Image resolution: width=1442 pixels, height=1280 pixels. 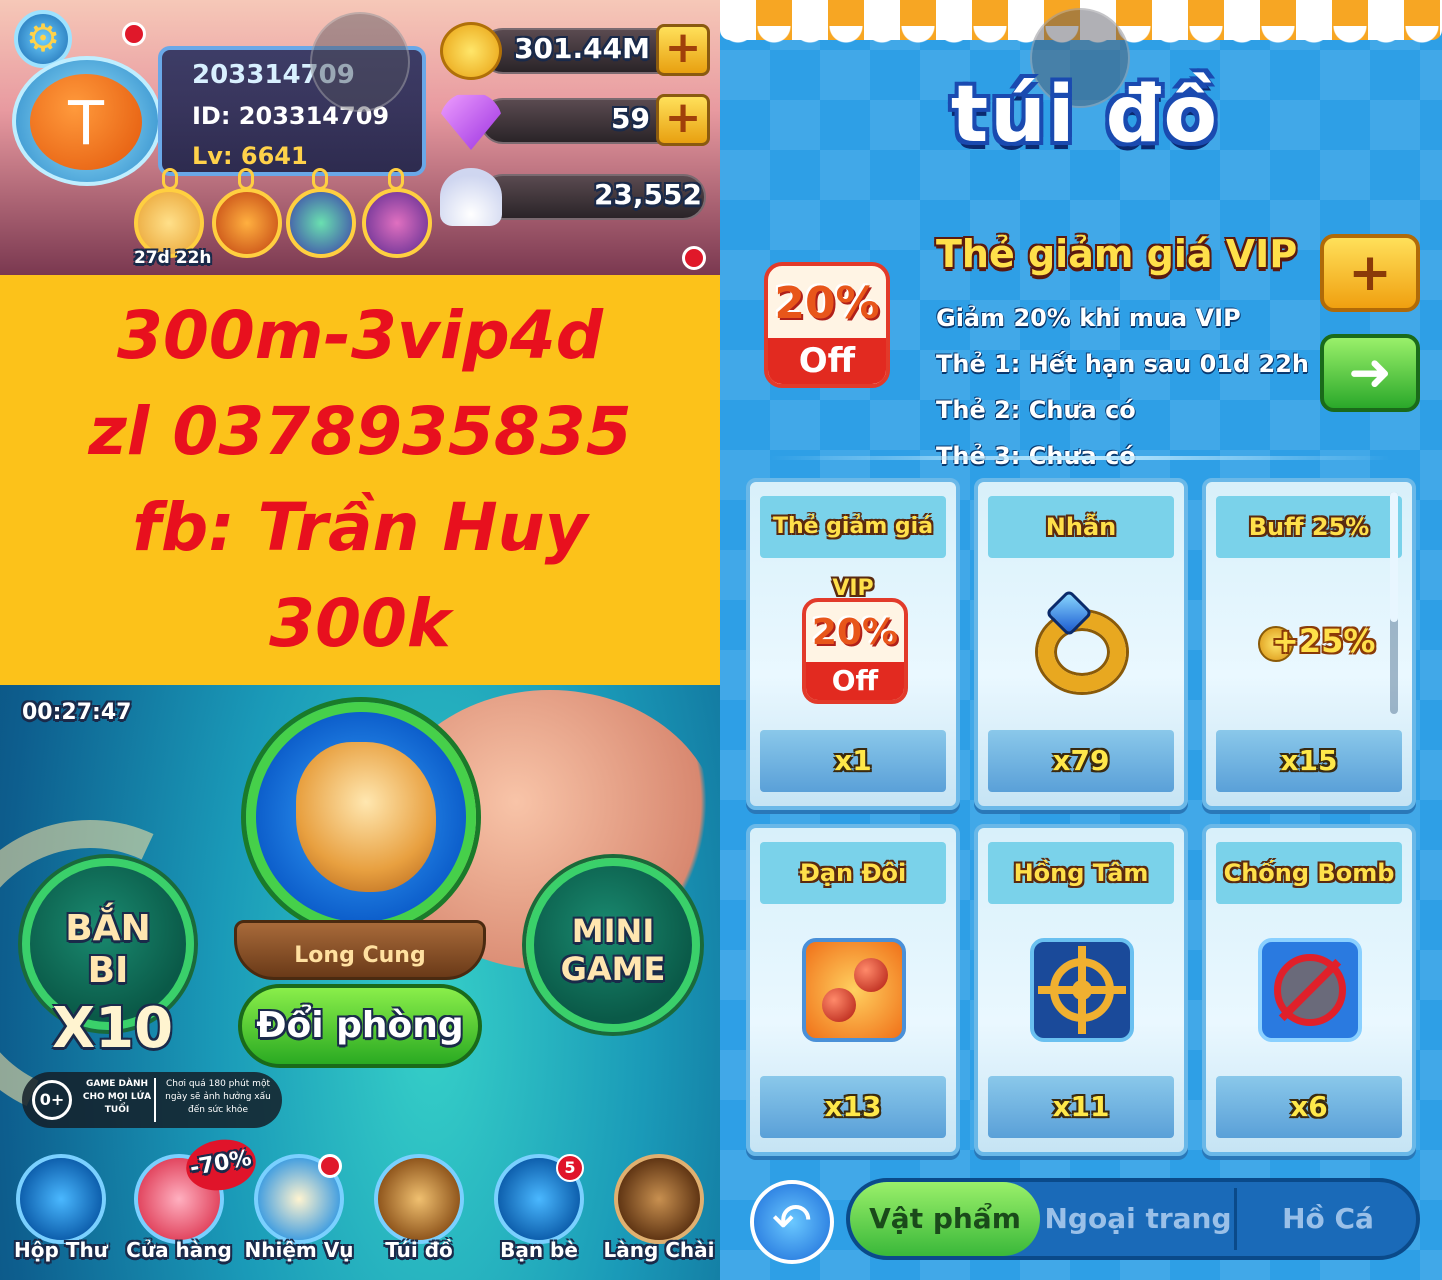 I want to click on scrollbar-thumb, so click(x=1394, y=557).